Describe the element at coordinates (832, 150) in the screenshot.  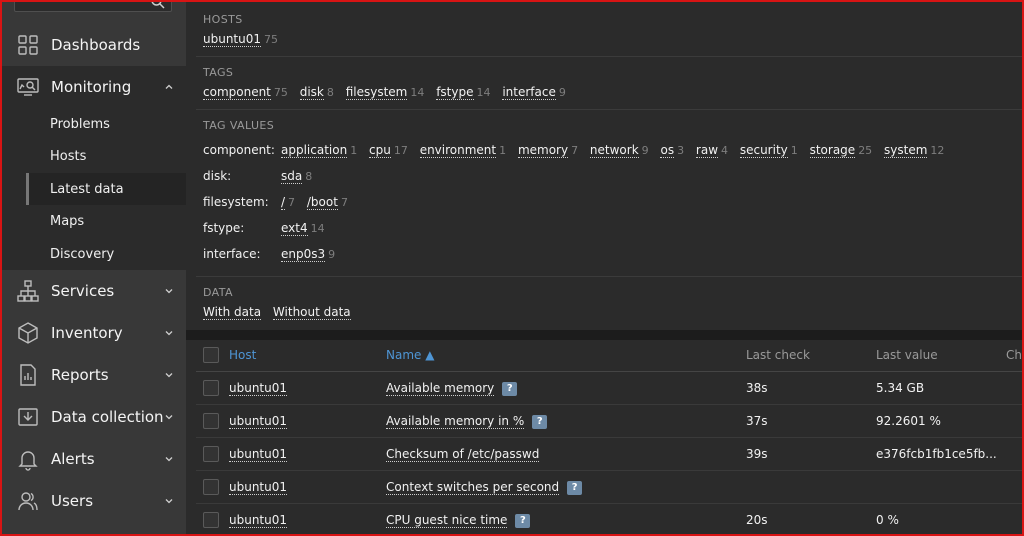
I see `tag-value-link: storage` at that location.